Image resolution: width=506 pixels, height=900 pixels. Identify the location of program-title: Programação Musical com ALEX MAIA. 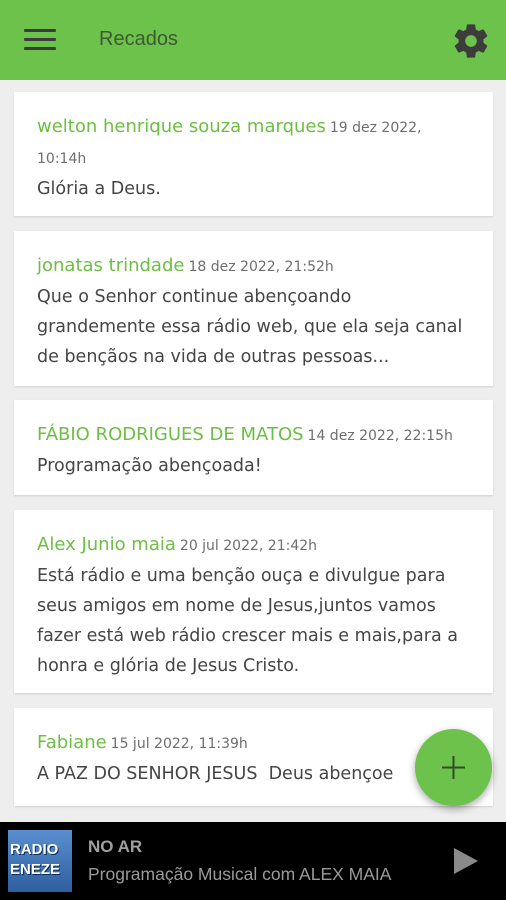
(240, 874).